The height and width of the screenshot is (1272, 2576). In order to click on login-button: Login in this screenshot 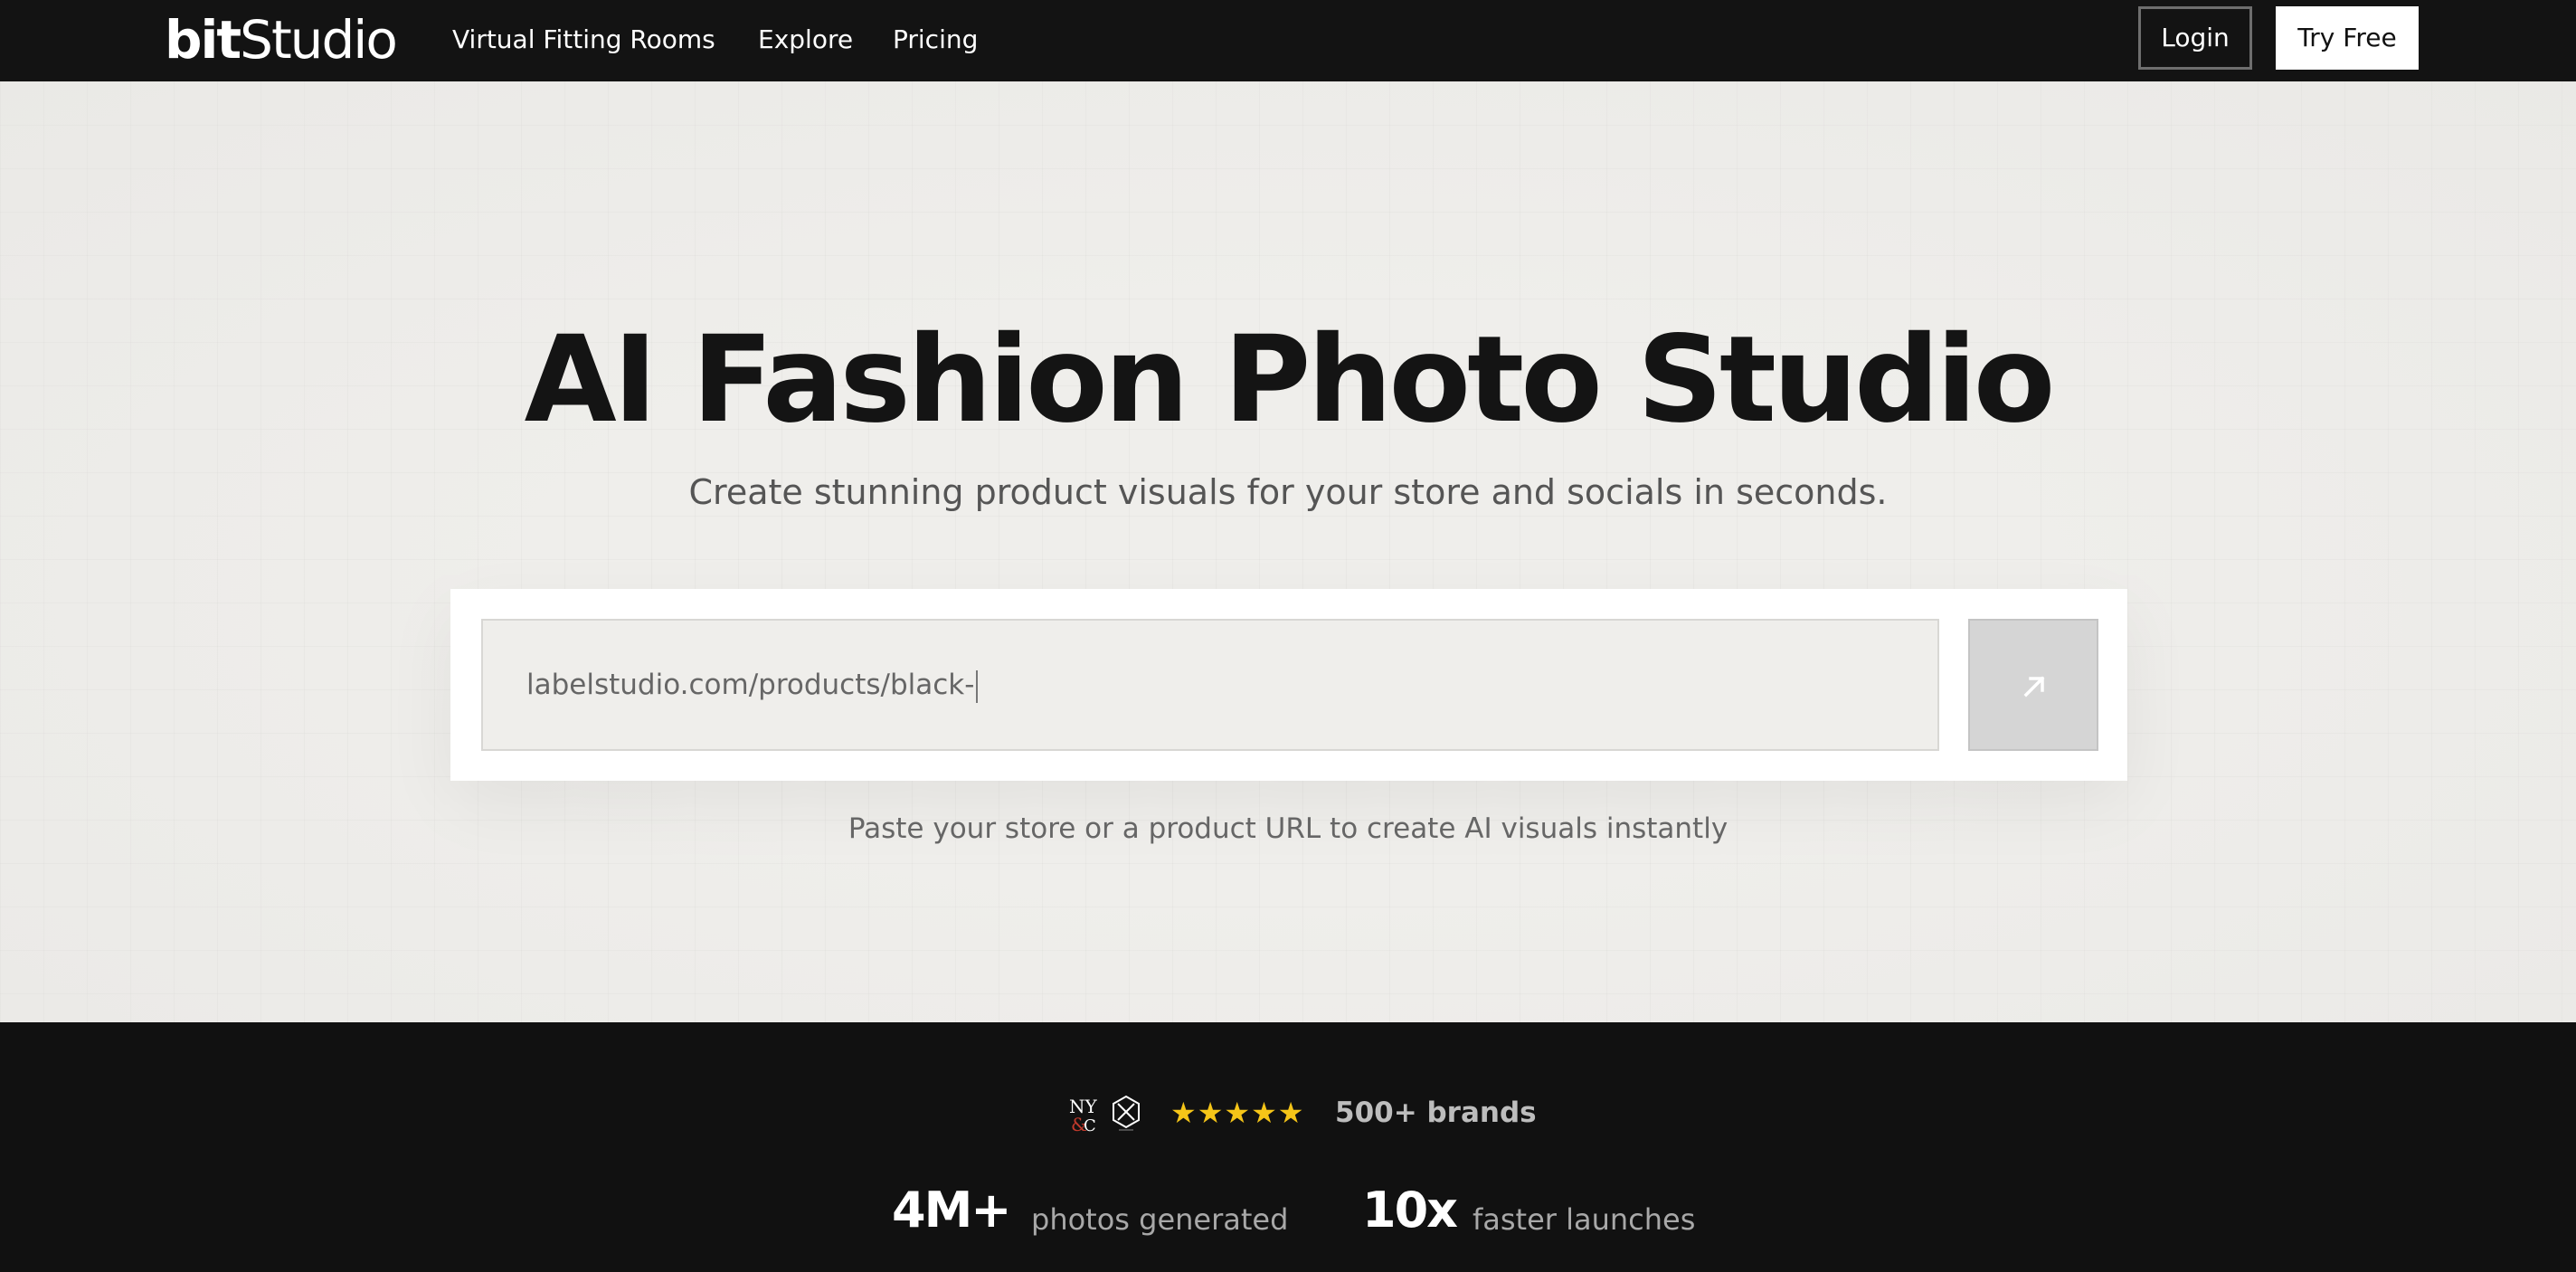, I will do `click(2195, 38)`.